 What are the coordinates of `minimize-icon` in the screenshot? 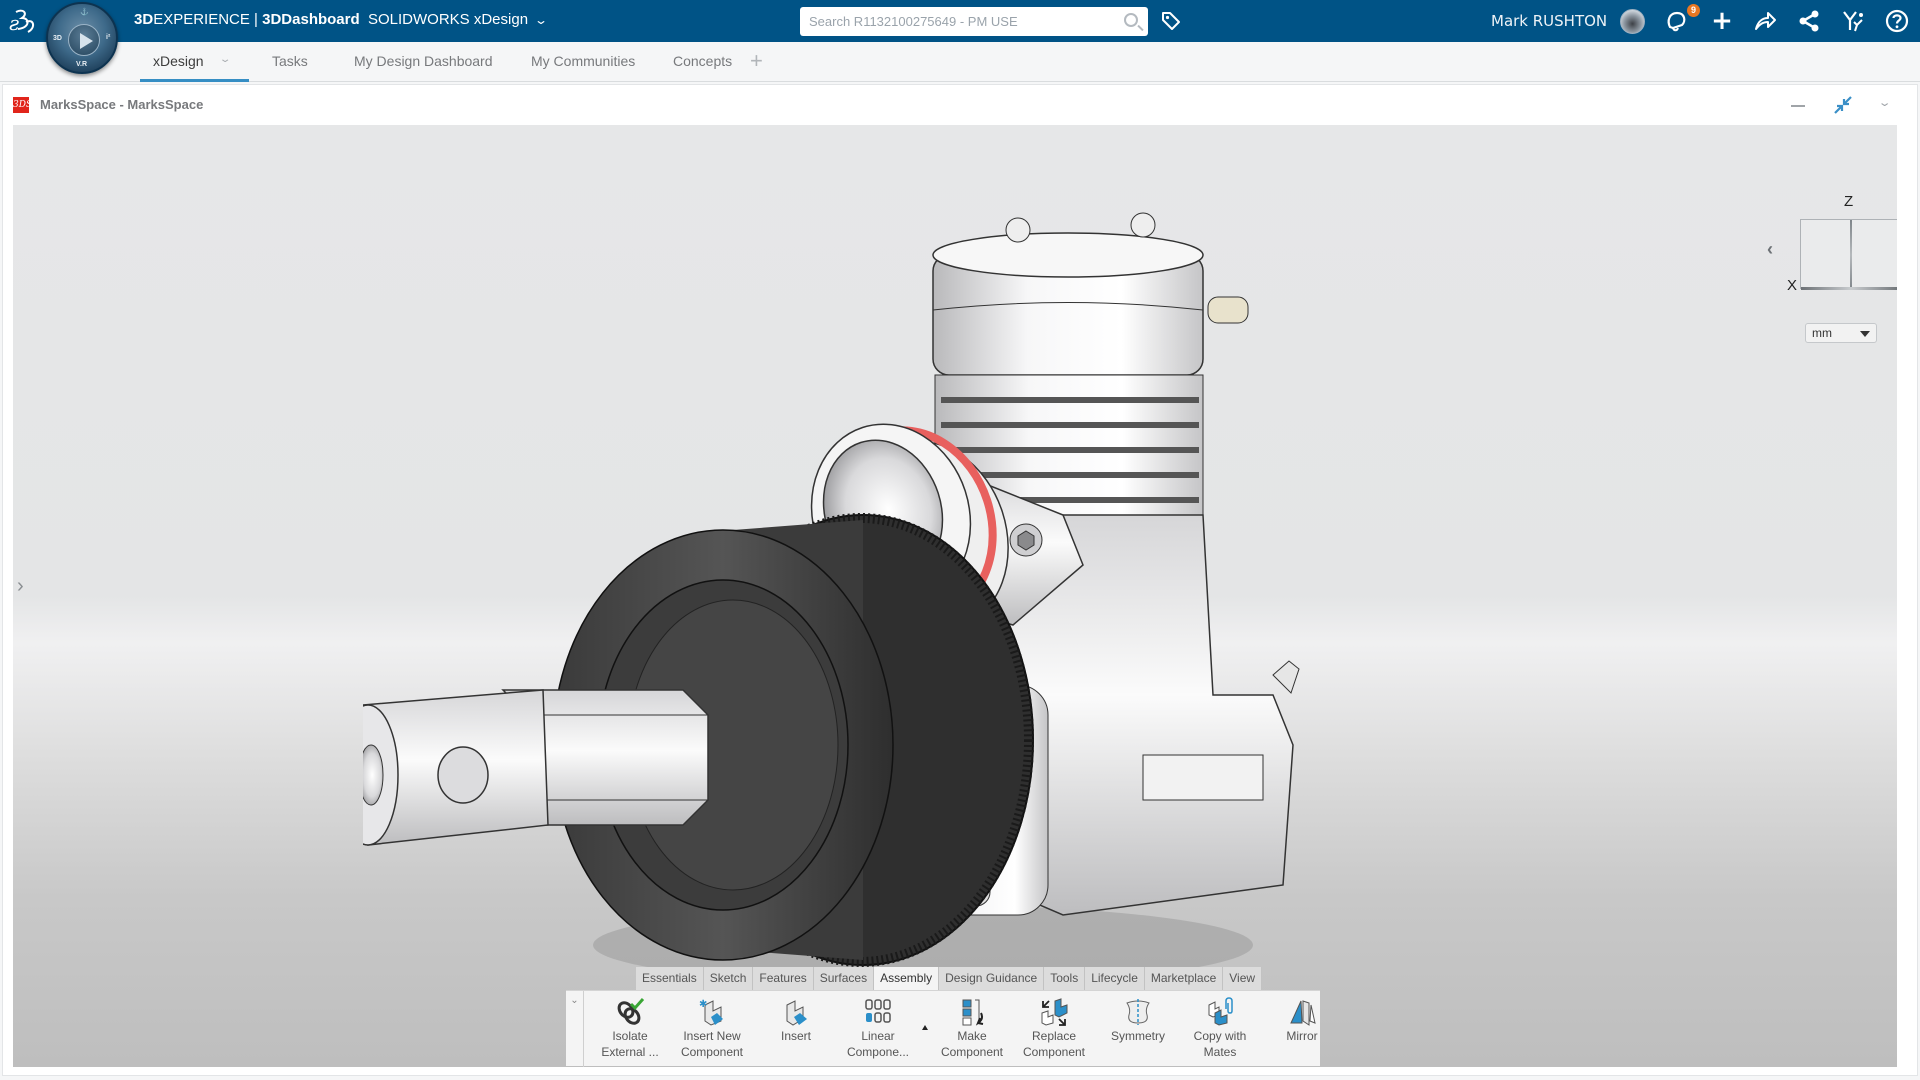 It's located at (1798, 106).